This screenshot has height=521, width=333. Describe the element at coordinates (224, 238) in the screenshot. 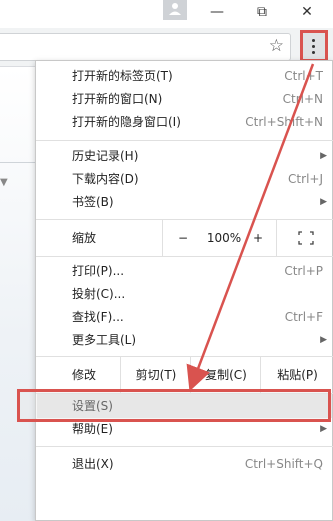

I see `zoom-level: 100%` at that location.